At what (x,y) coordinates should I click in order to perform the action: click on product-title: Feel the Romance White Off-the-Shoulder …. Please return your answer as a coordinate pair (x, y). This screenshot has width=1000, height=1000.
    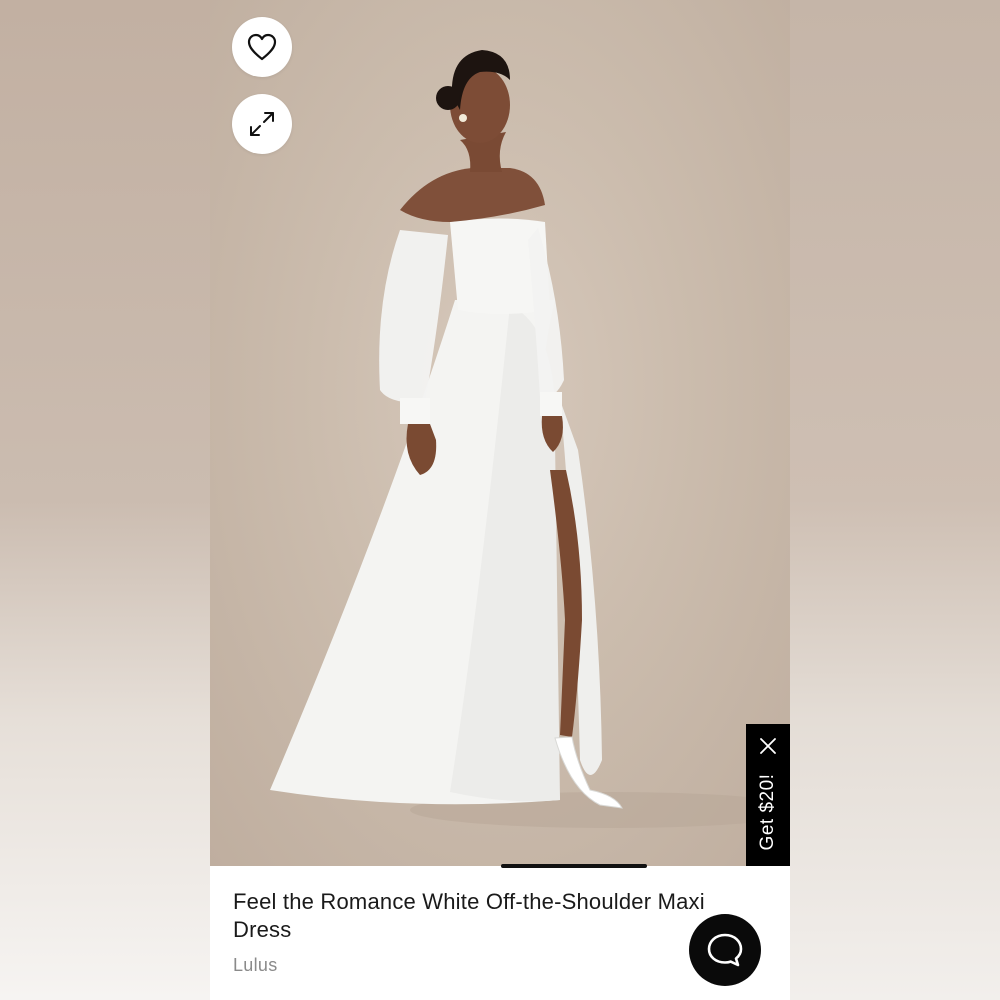
    Looking at the image, I should click on (469, 915).